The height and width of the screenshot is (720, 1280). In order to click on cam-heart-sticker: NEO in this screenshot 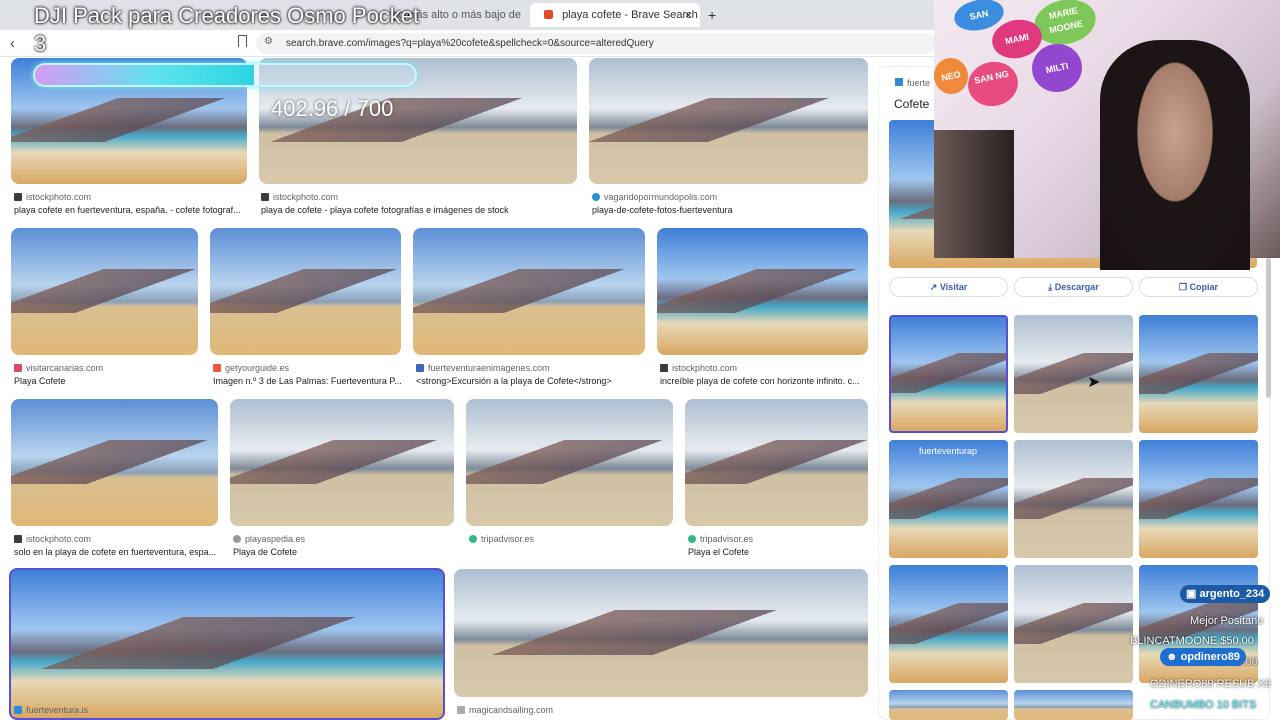, I will do `click(953, 76)`.